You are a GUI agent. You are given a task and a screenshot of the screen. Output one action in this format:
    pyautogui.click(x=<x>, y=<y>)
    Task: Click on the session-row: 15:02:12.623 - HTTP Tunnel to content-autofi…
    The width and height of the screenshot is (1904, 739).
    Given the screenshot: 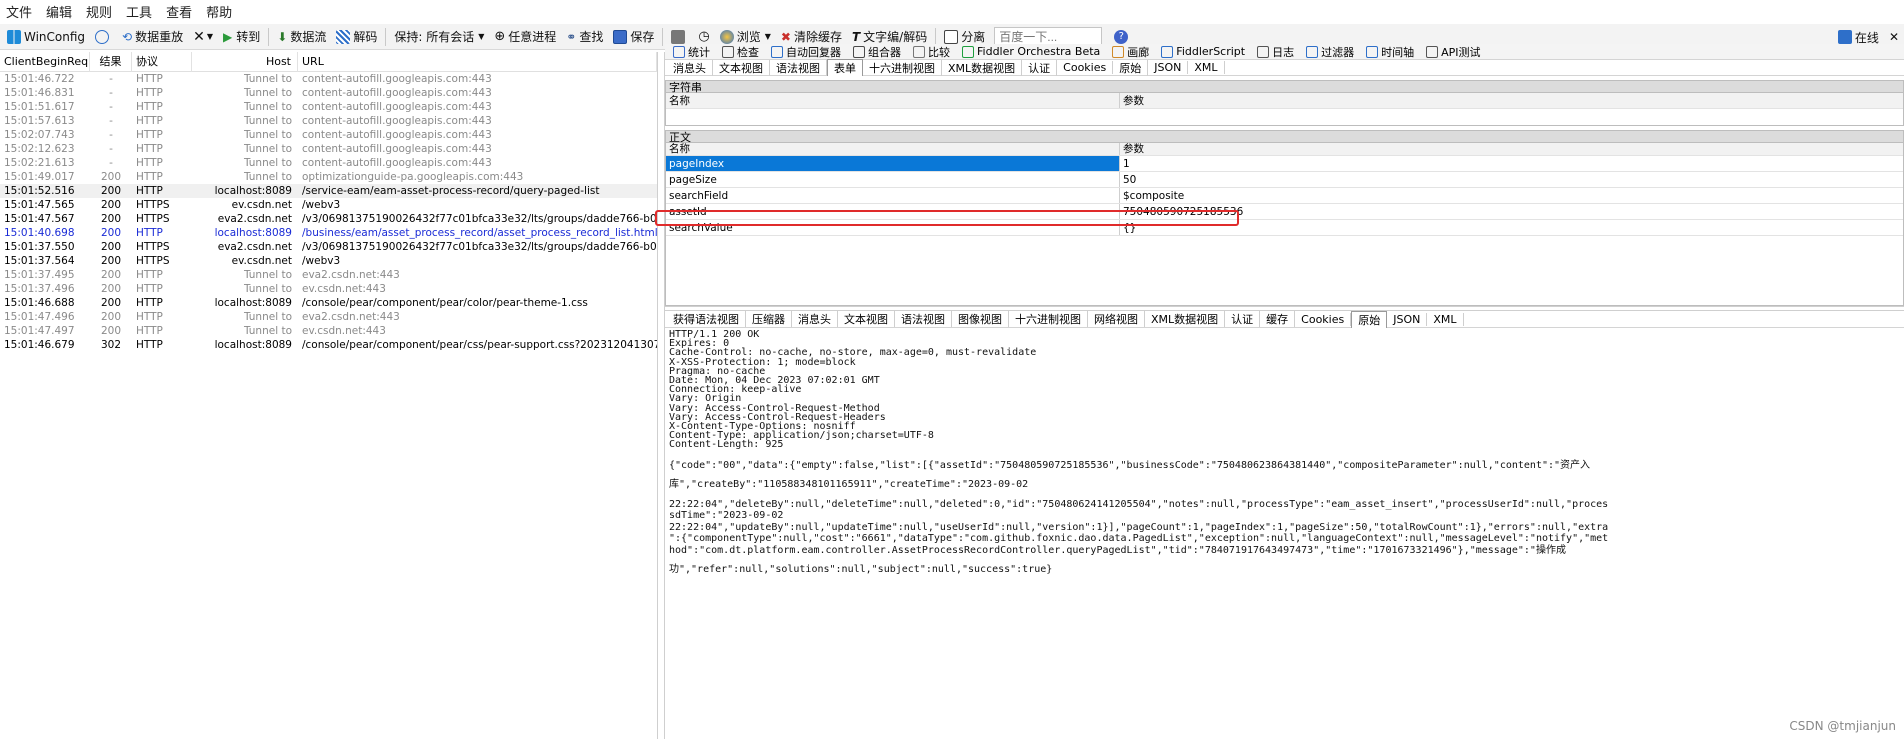 What is the action you would take?
    pyautogui.click(x=328, y=149)
    